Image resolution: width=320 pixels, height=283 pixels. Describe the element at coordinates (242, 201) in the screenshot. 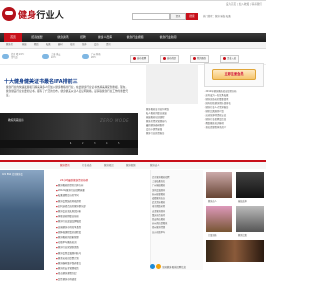

I see `photo-caption: 瑜伽女神` at that location.